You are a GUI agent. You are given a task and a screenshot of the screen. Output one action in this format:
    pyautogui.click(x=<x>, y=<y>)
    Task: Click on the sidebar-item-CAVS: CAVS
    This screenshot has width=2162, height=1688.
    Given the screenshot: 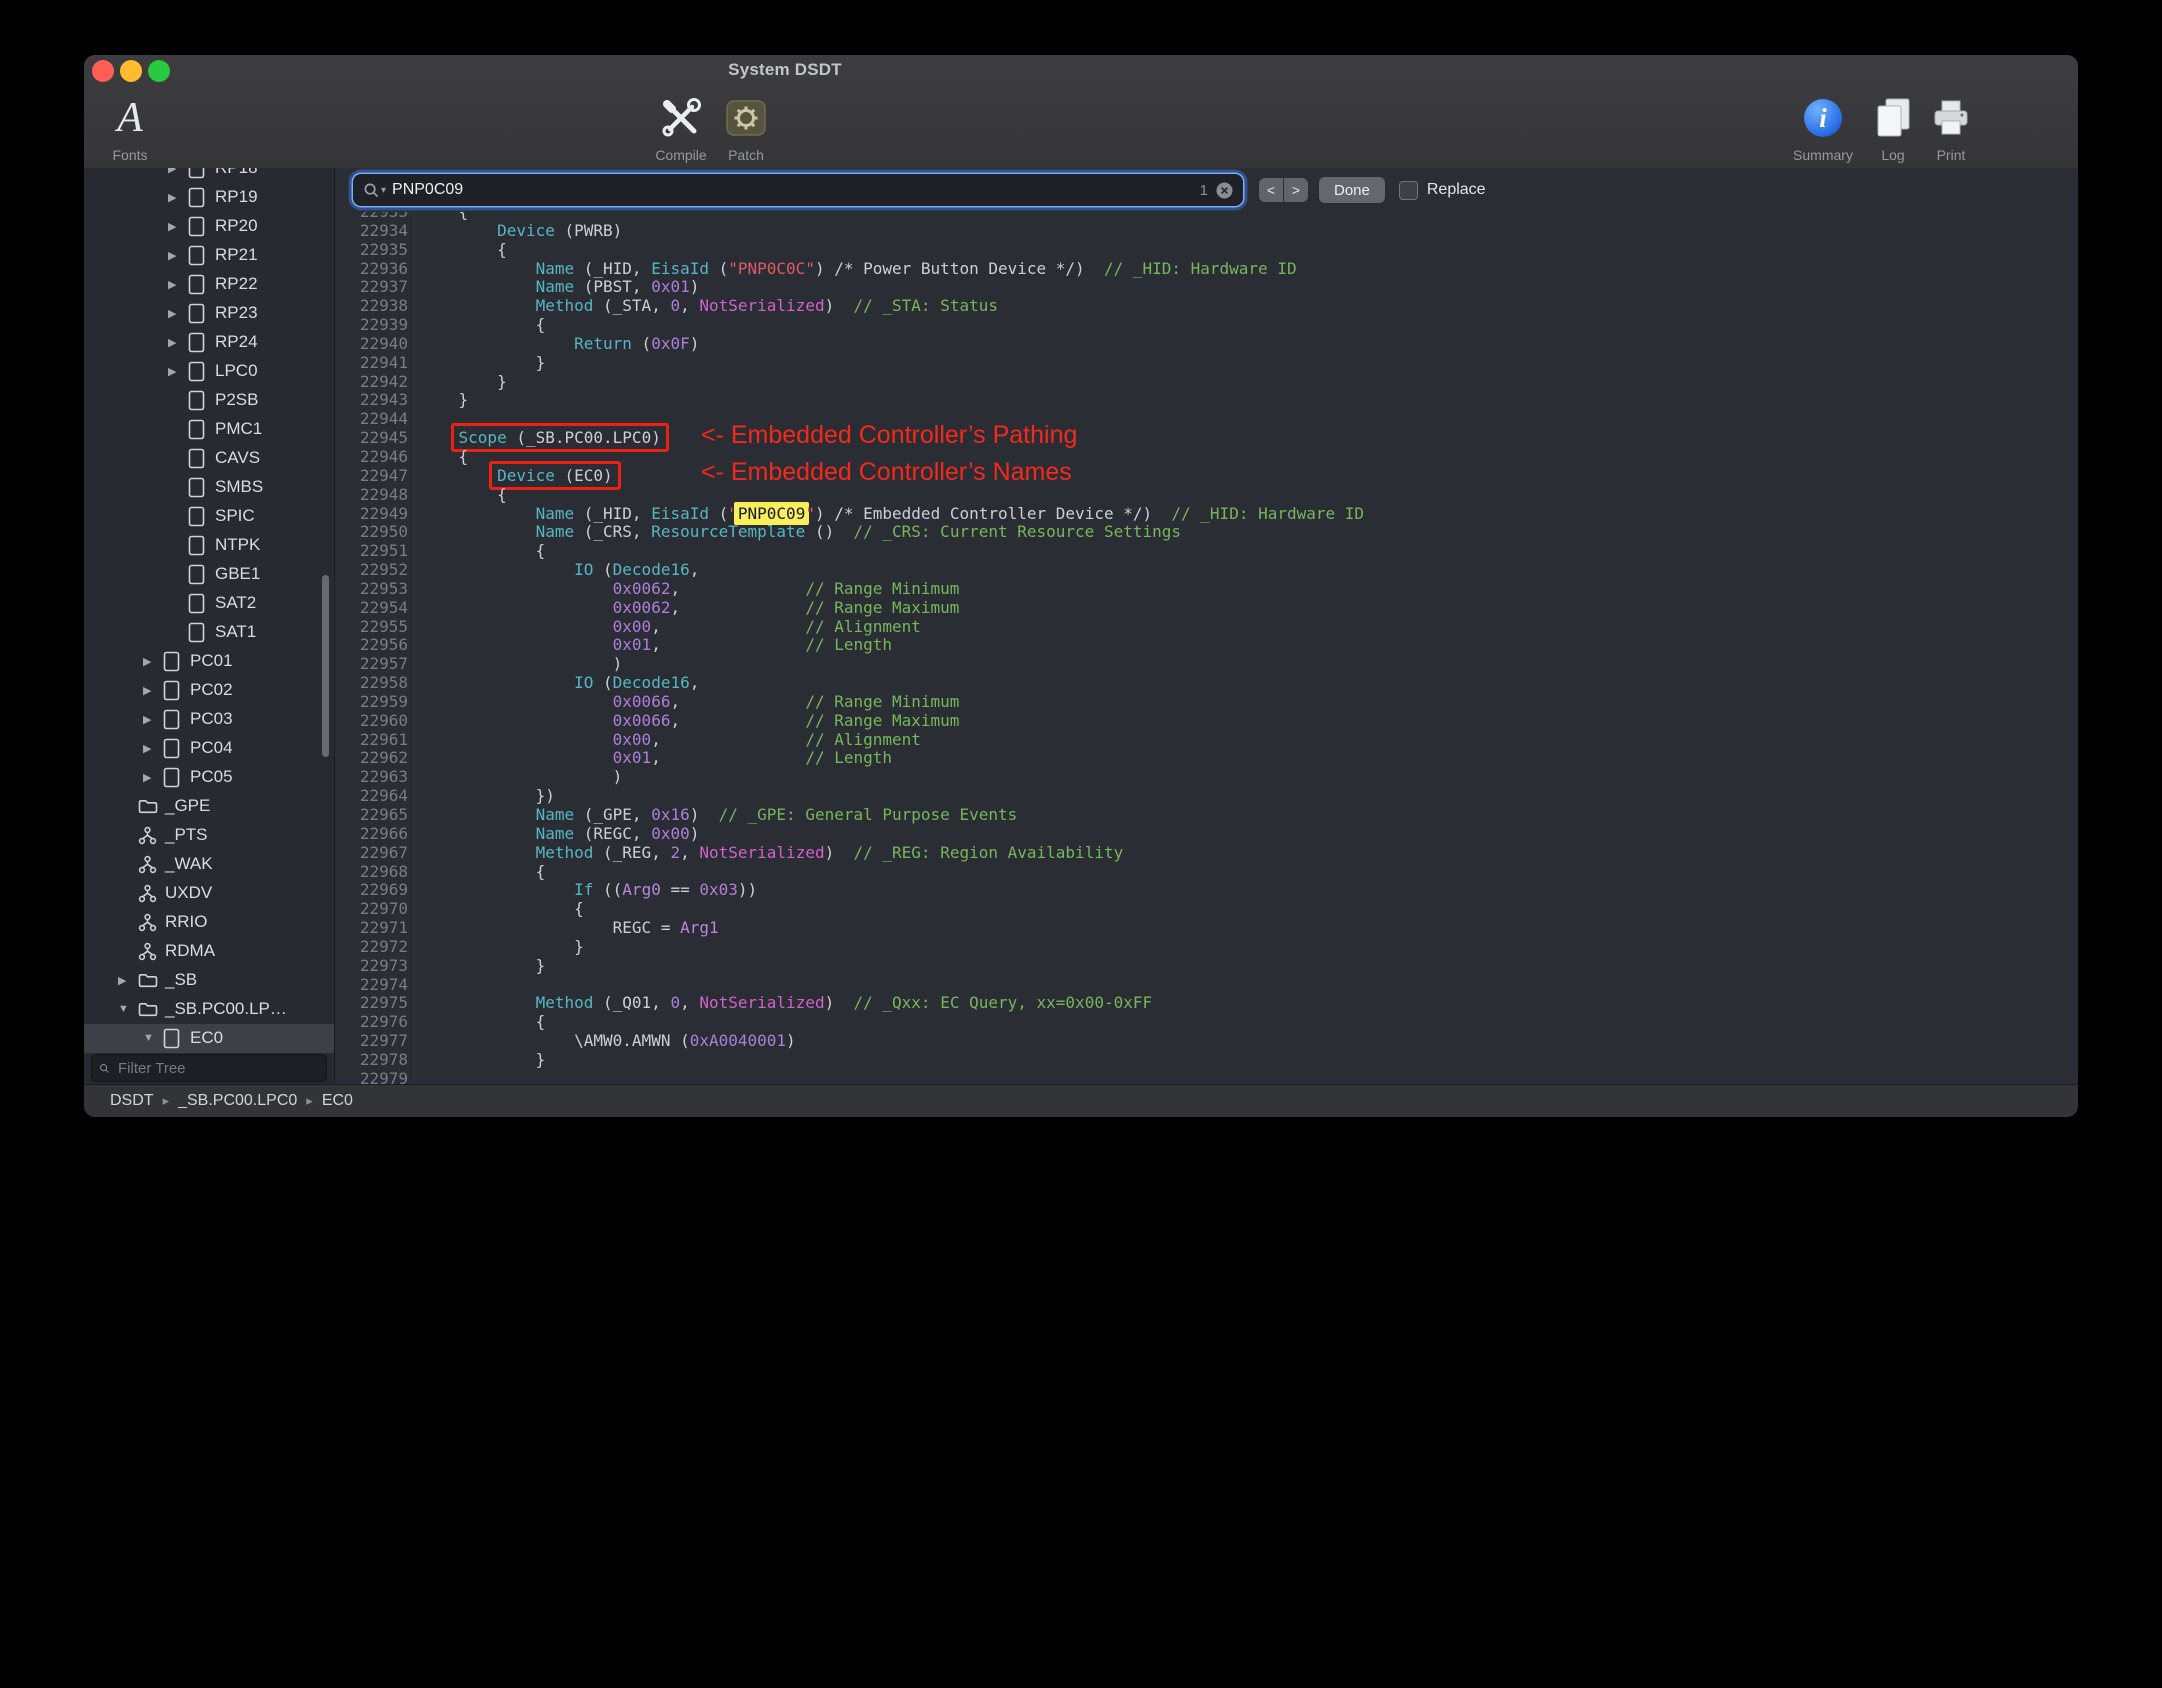 What is the action you would take?
    pyautogui.click(x=209, y=458)
    